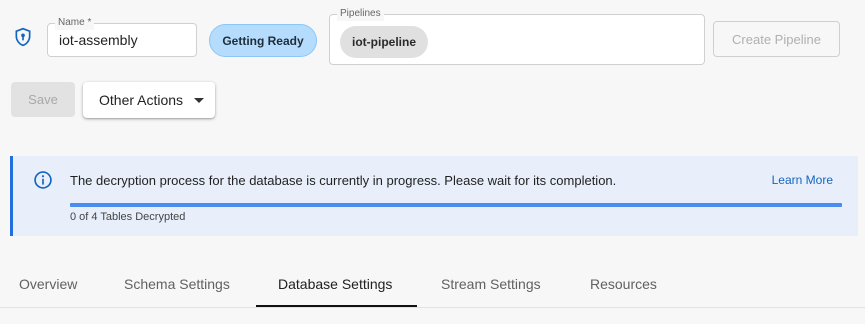  What do you see at coordinates (43, 180) in the screenshot?
I see `info-icon` at bounding box center [43, 180].